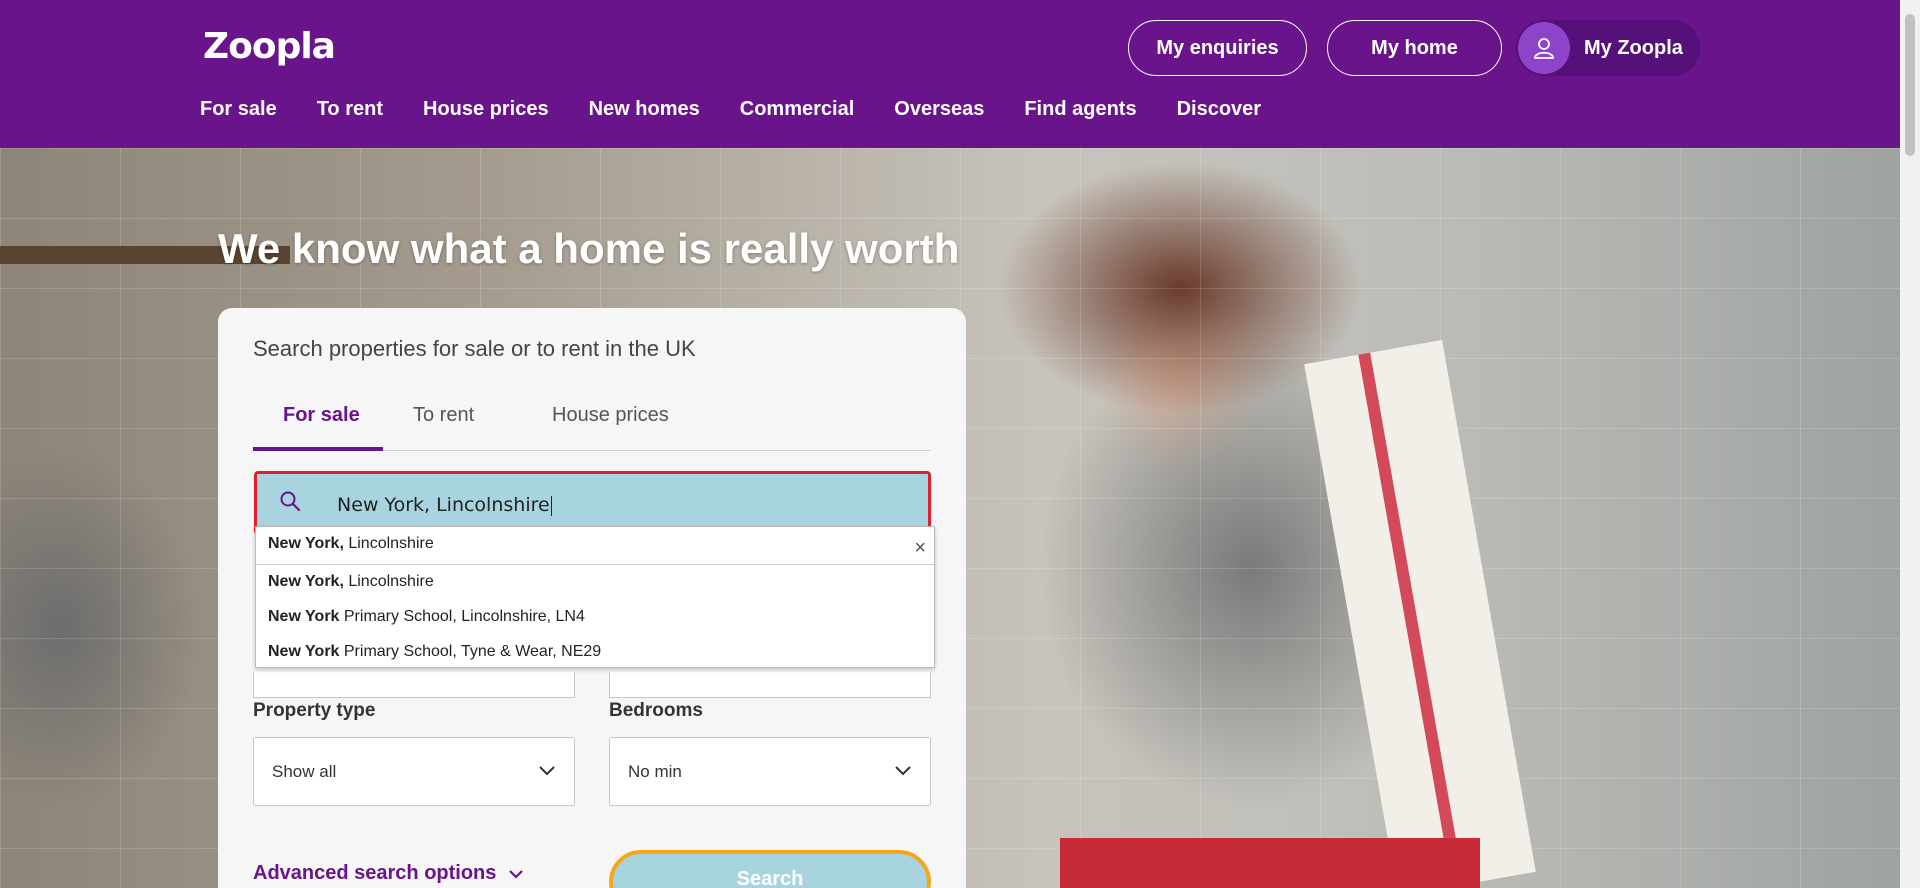  Describe the element at coordinates (770, 685) in the screenshot. I see `hidden-field-right` at that location.